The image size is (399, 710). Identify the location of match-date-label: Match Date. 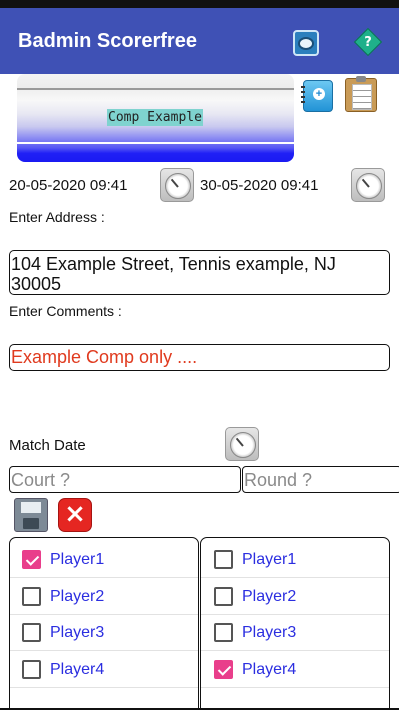
(47, 445).